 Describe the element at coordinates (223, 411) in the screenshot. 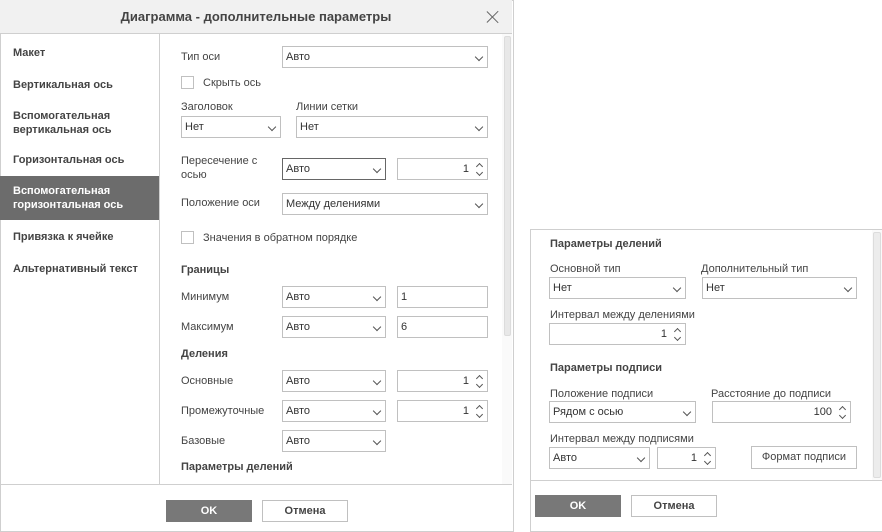

I see `minor-unit-label: Промежуточные` at that location.